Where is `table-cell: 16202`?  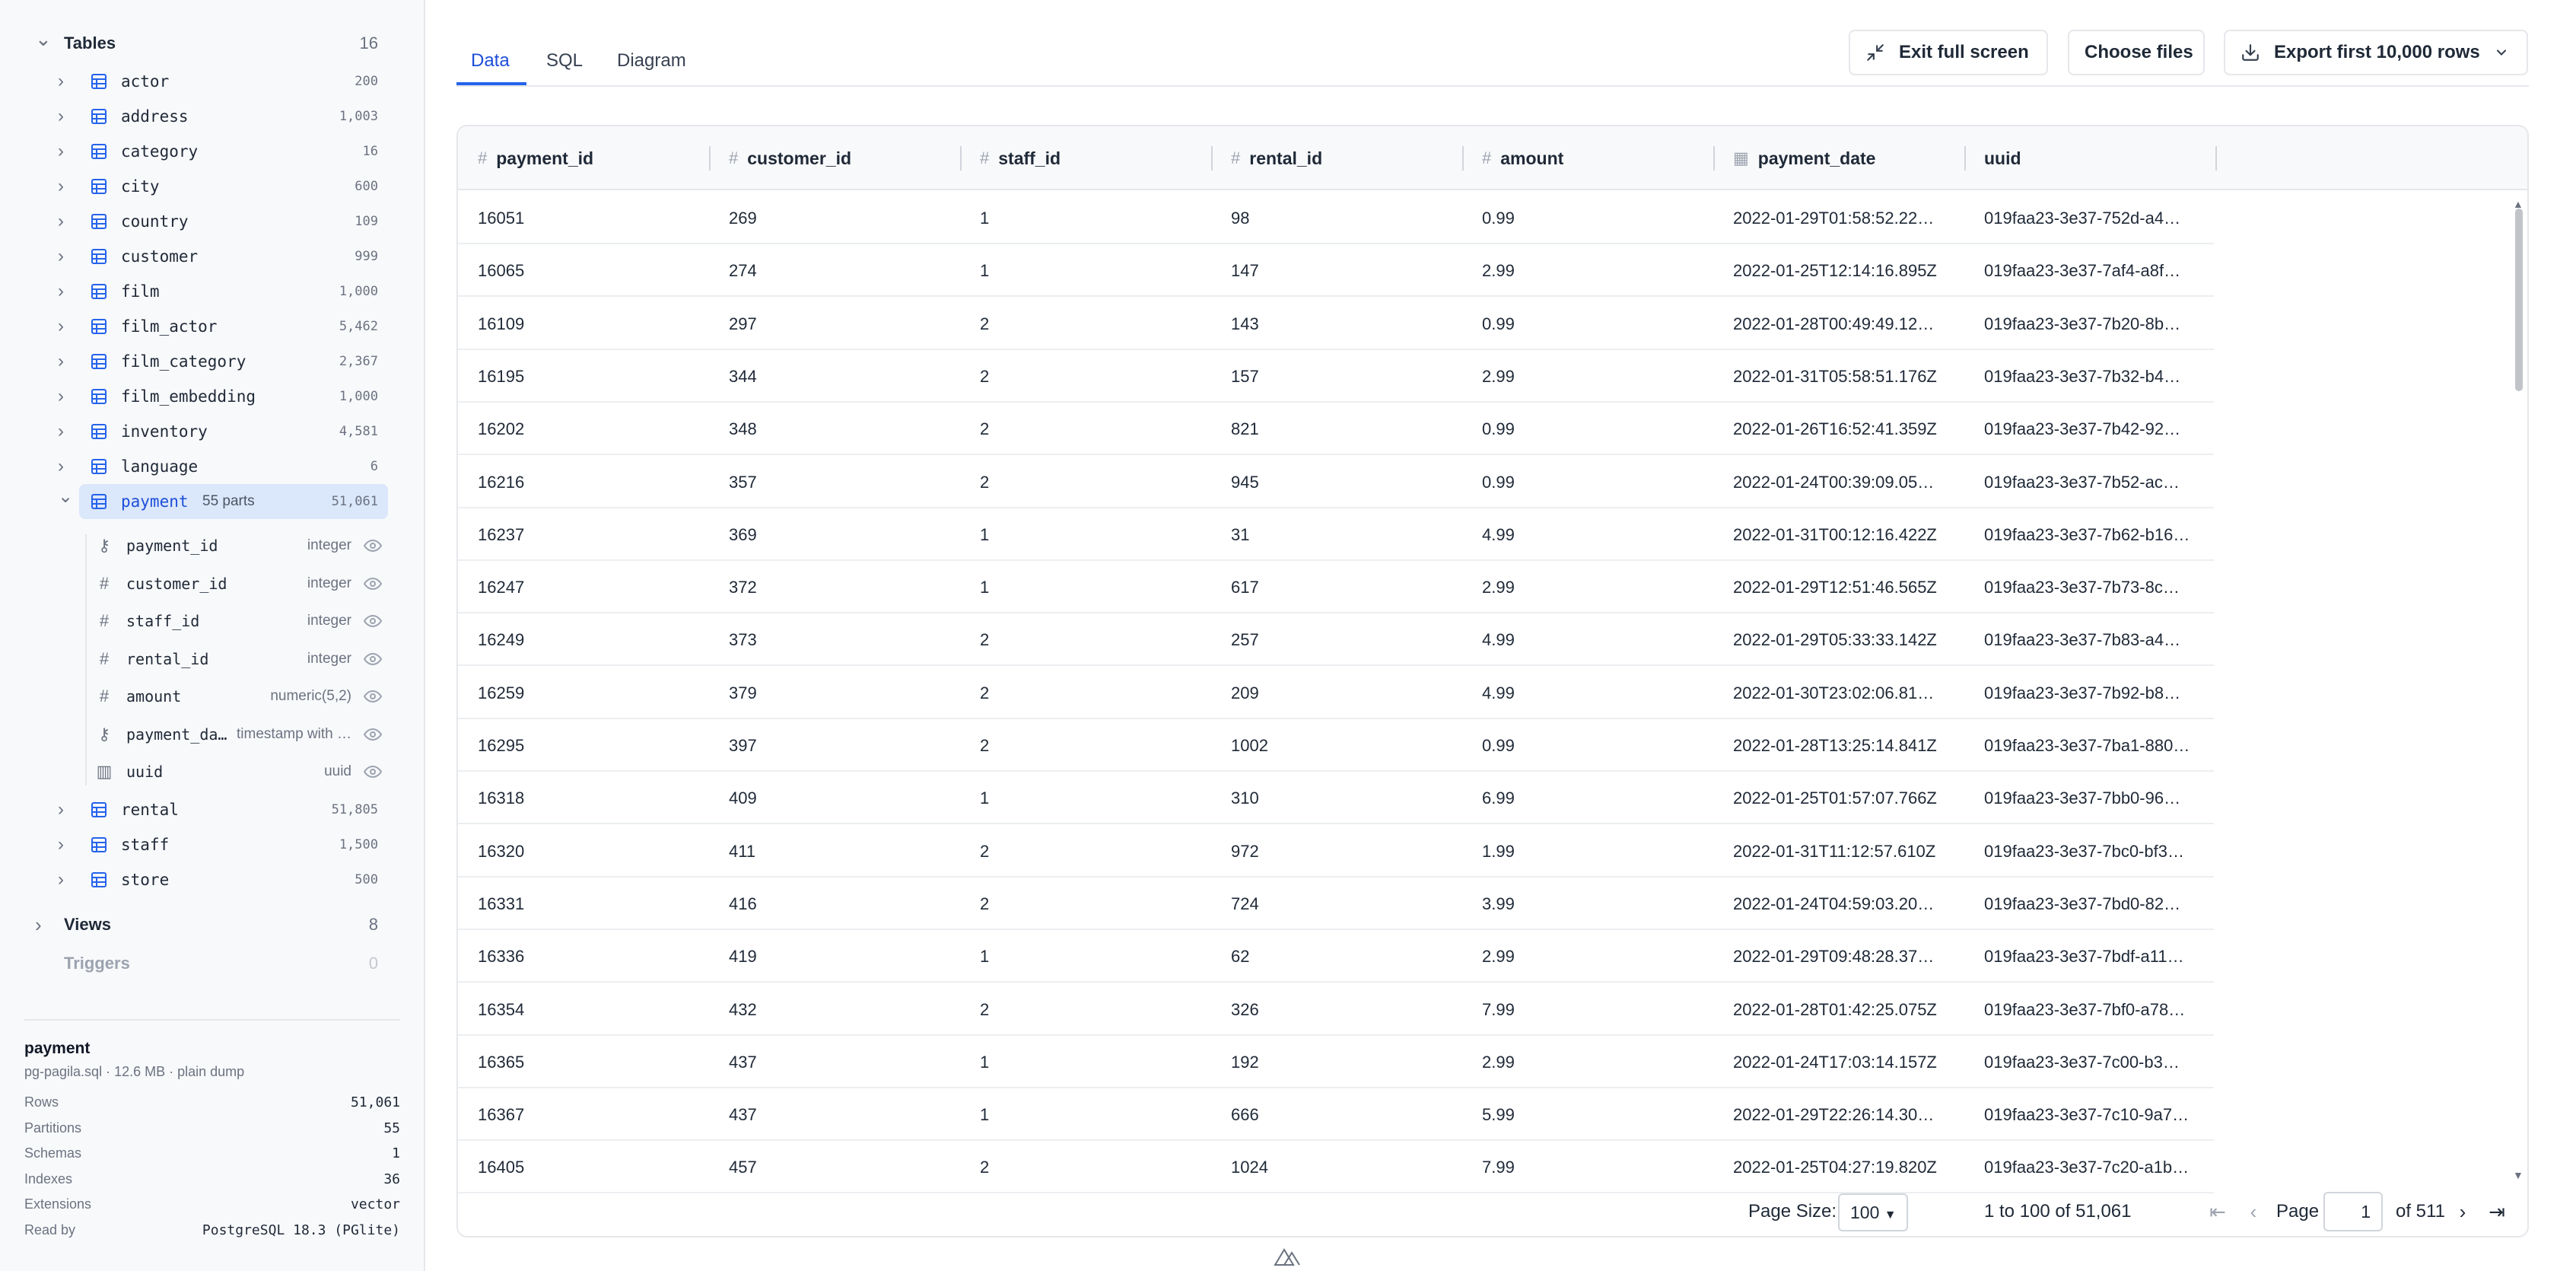 table-cell: 16202 is located at coordinates (592, 429).